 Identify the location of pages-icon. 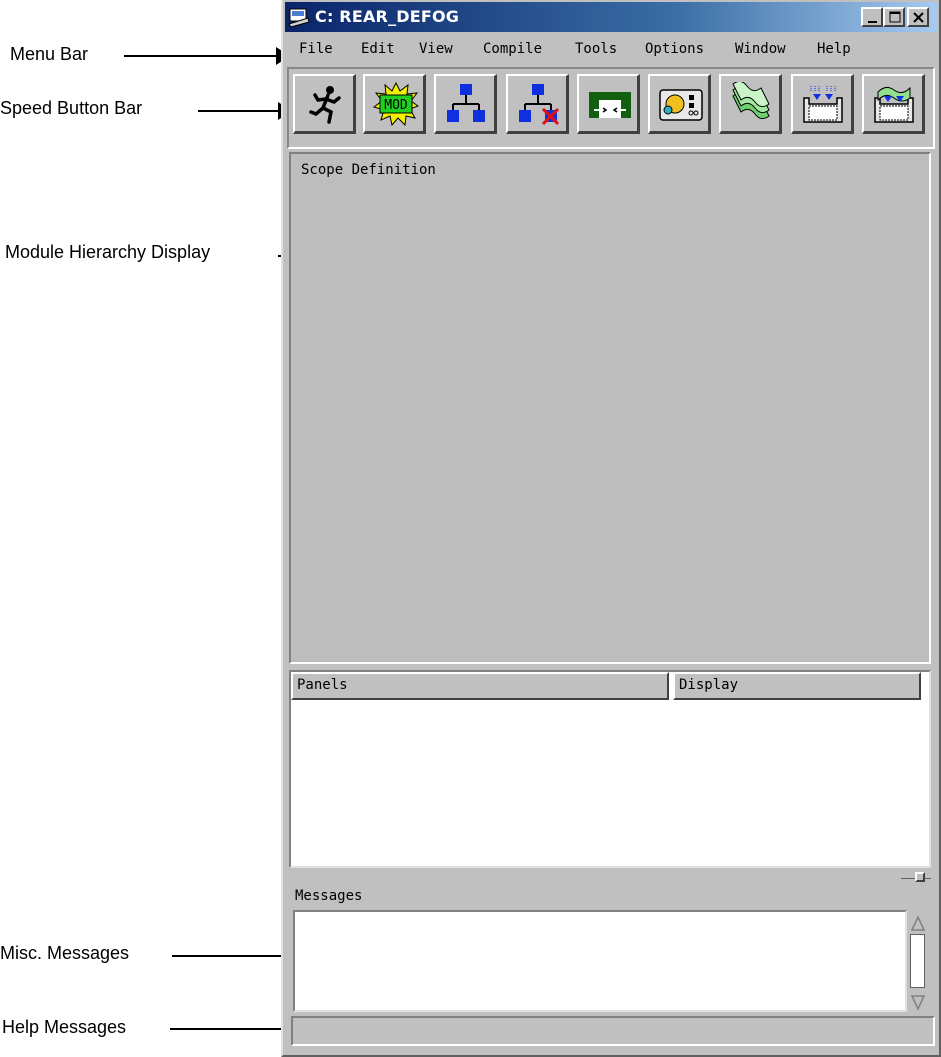
(751, 101).